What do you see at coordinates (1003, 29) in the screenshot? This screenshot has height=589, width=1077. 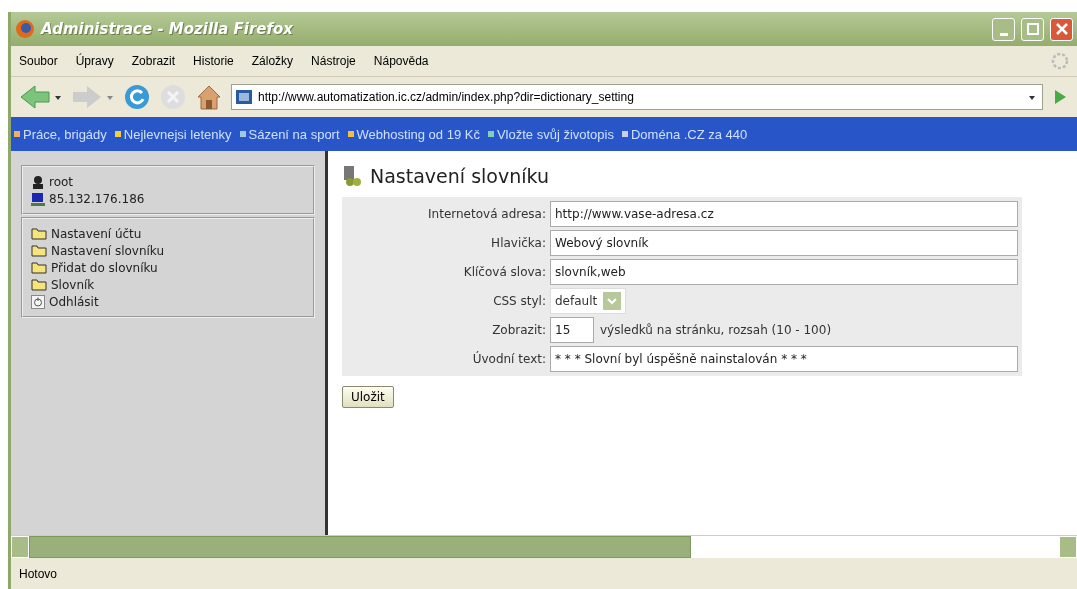 I see `minimize-button` at bounding box center [1003, 29].